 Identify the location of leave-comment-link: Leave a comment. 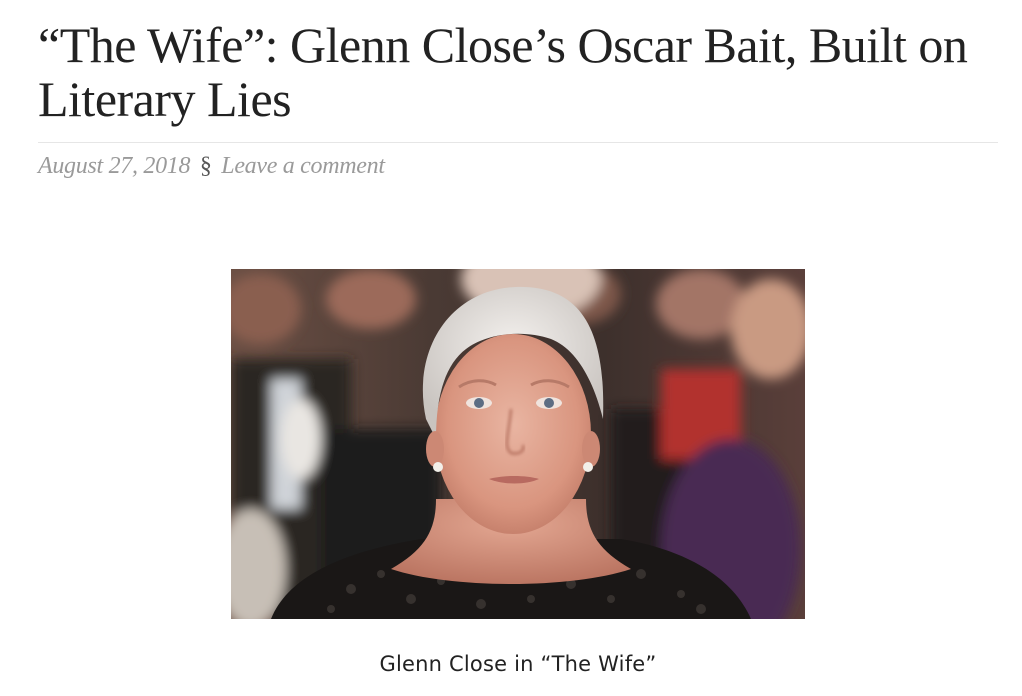
(303, 166).